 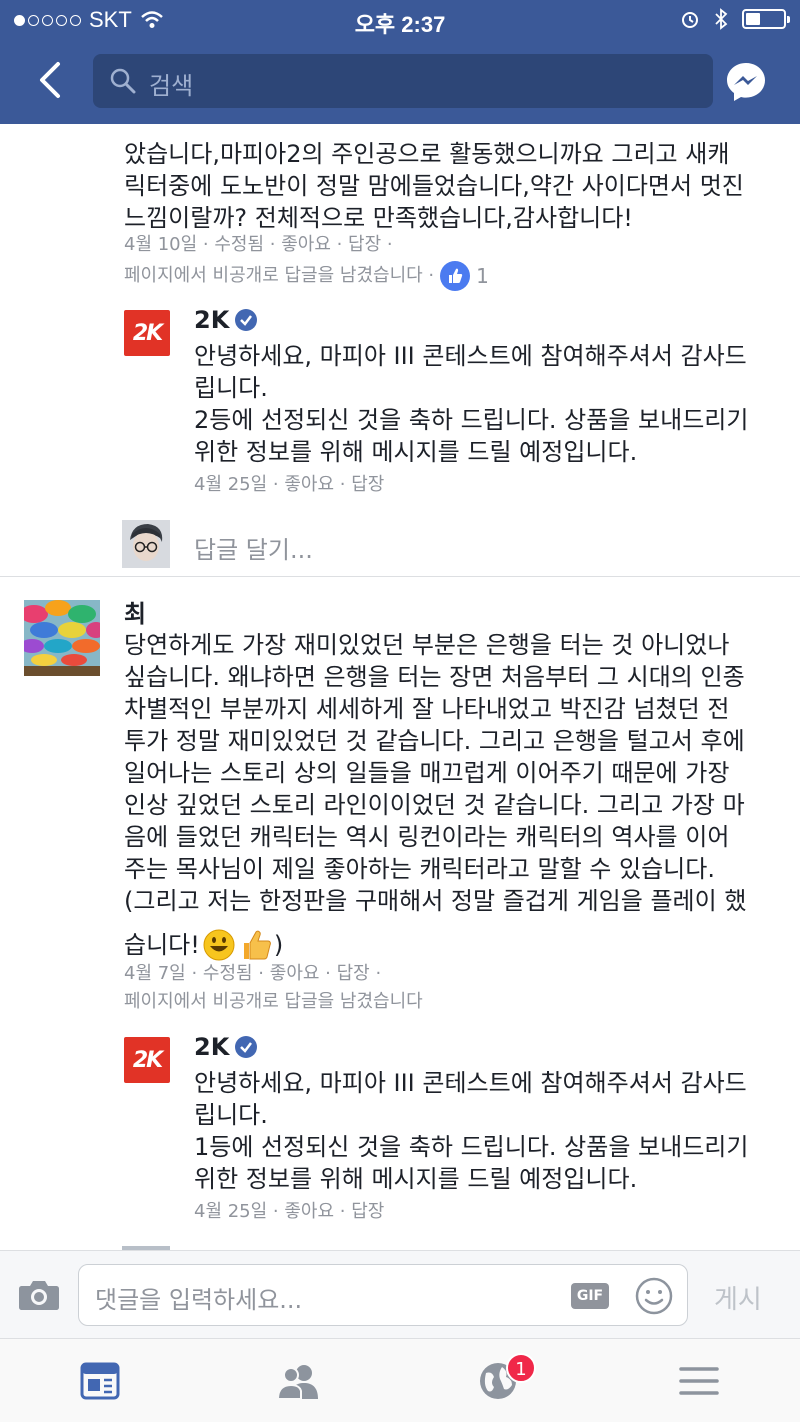 I want to click on comment-line: 릭터중에 도노반이 정말 맘에들었습니다,약간 사이다면서 멋진, so click(x=434, y=186).